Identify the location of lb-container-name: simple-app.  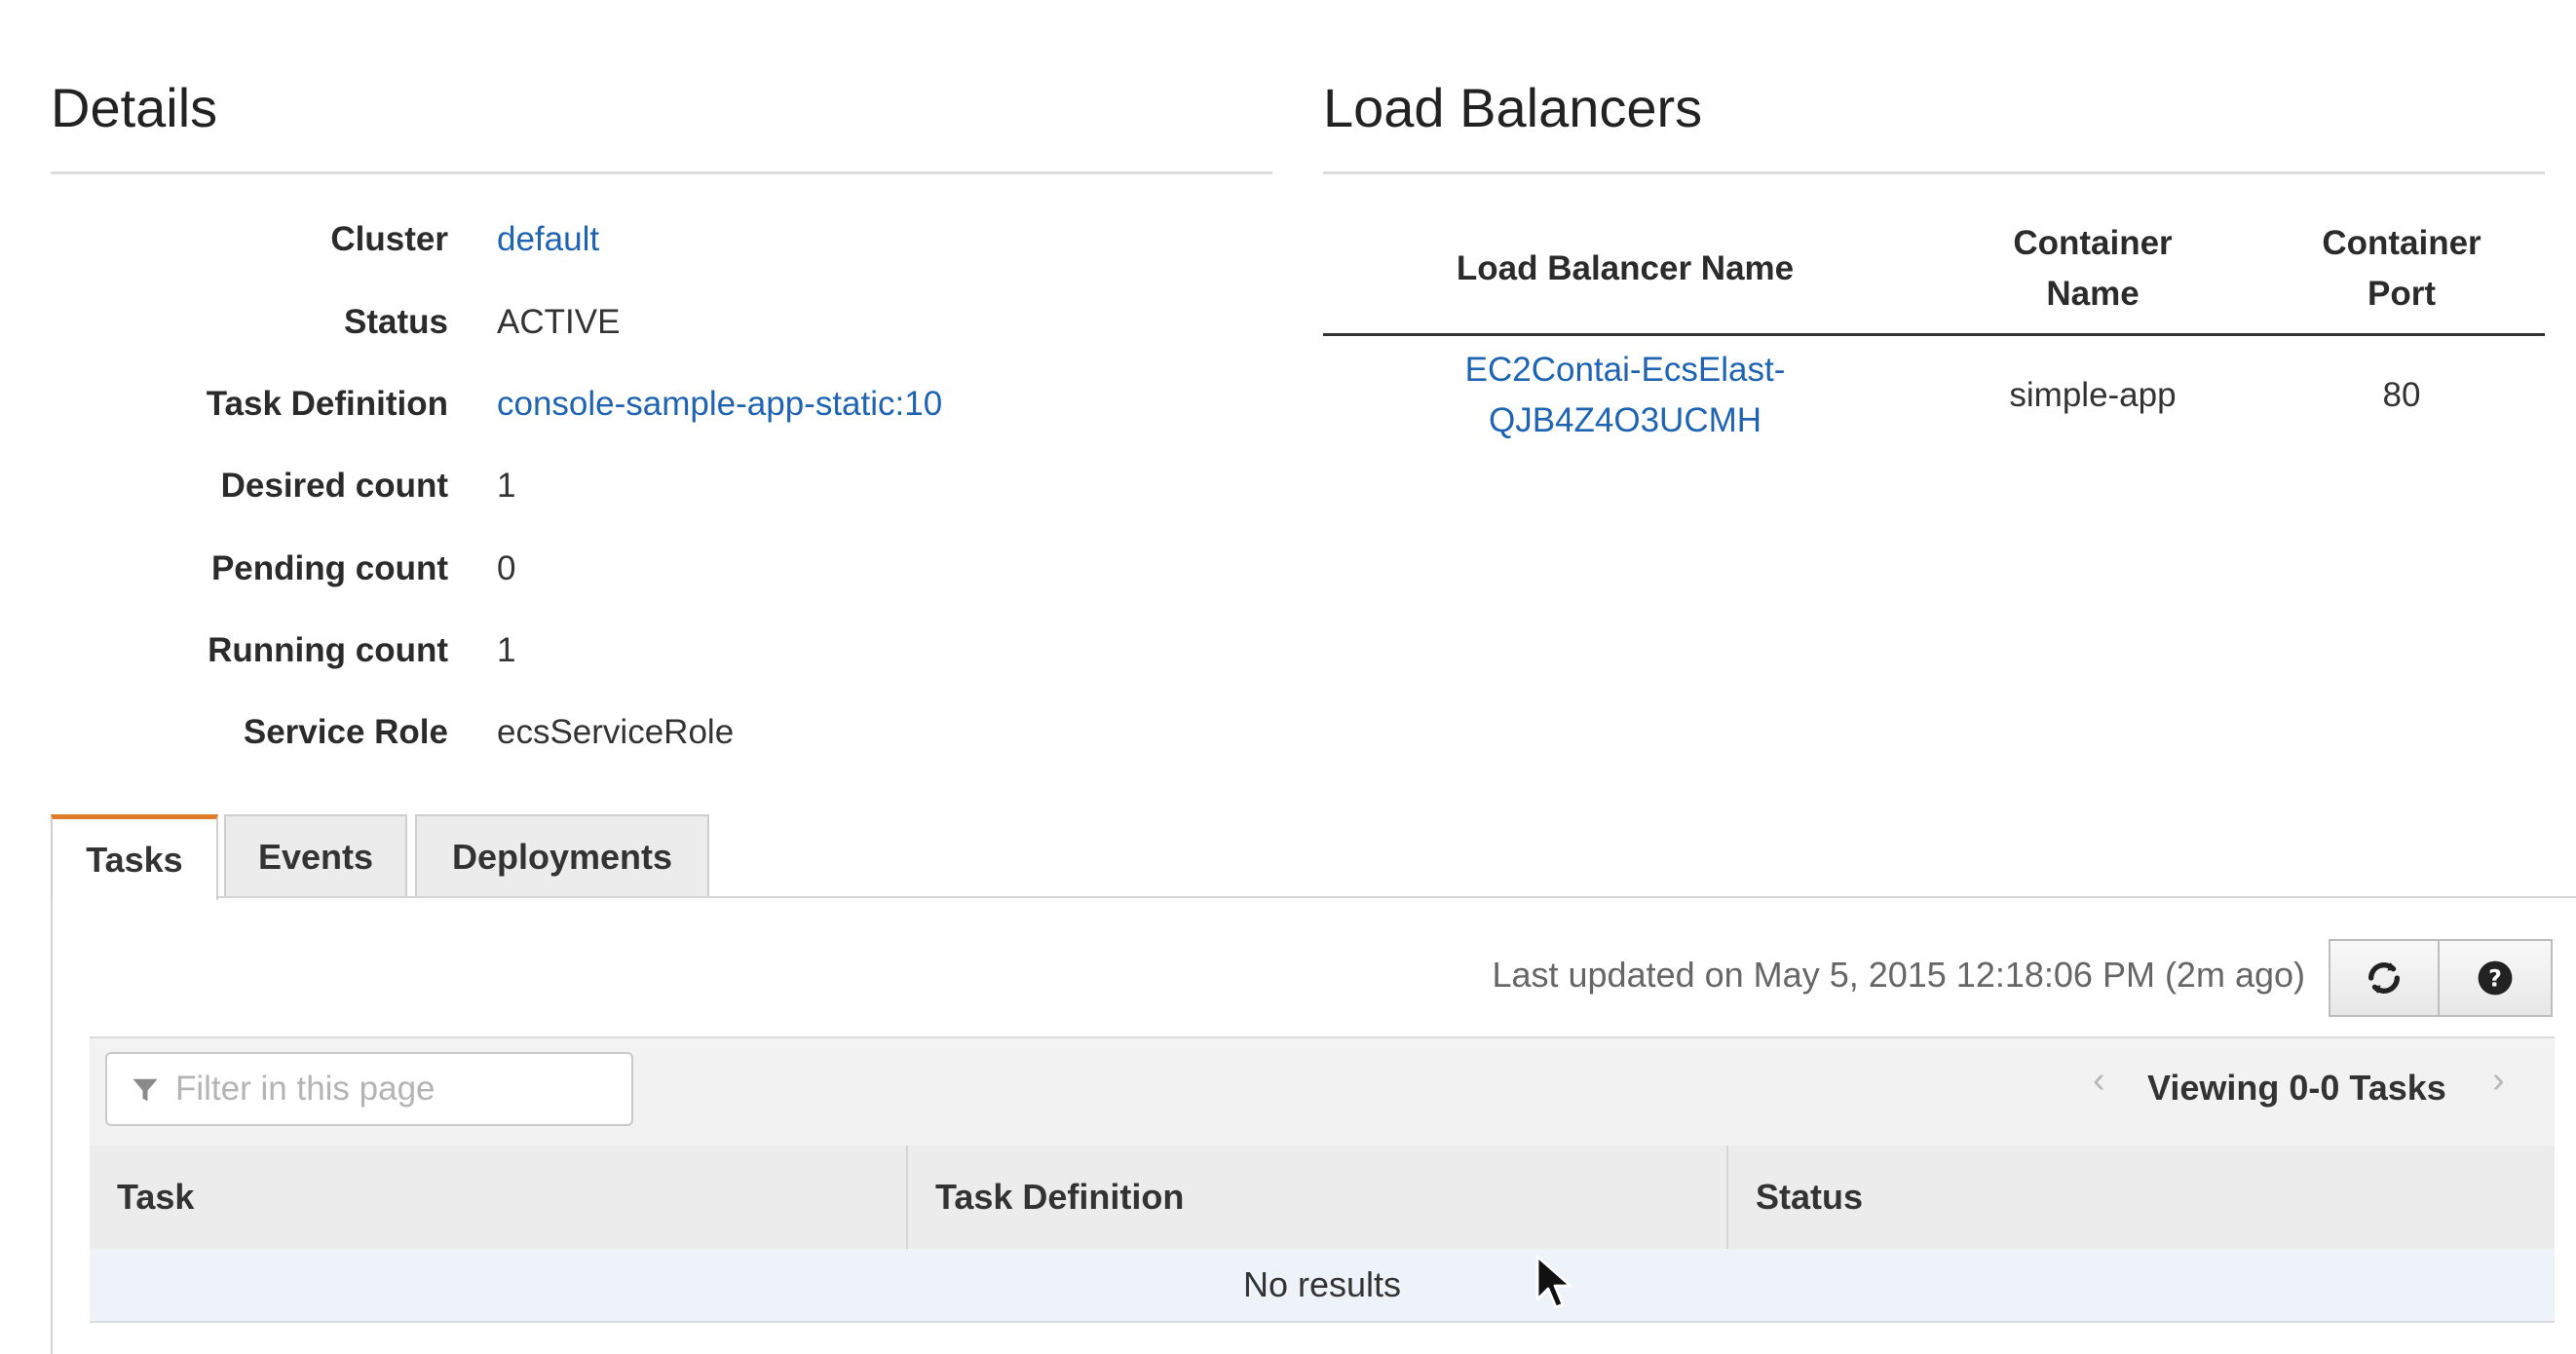
(2093, 395).